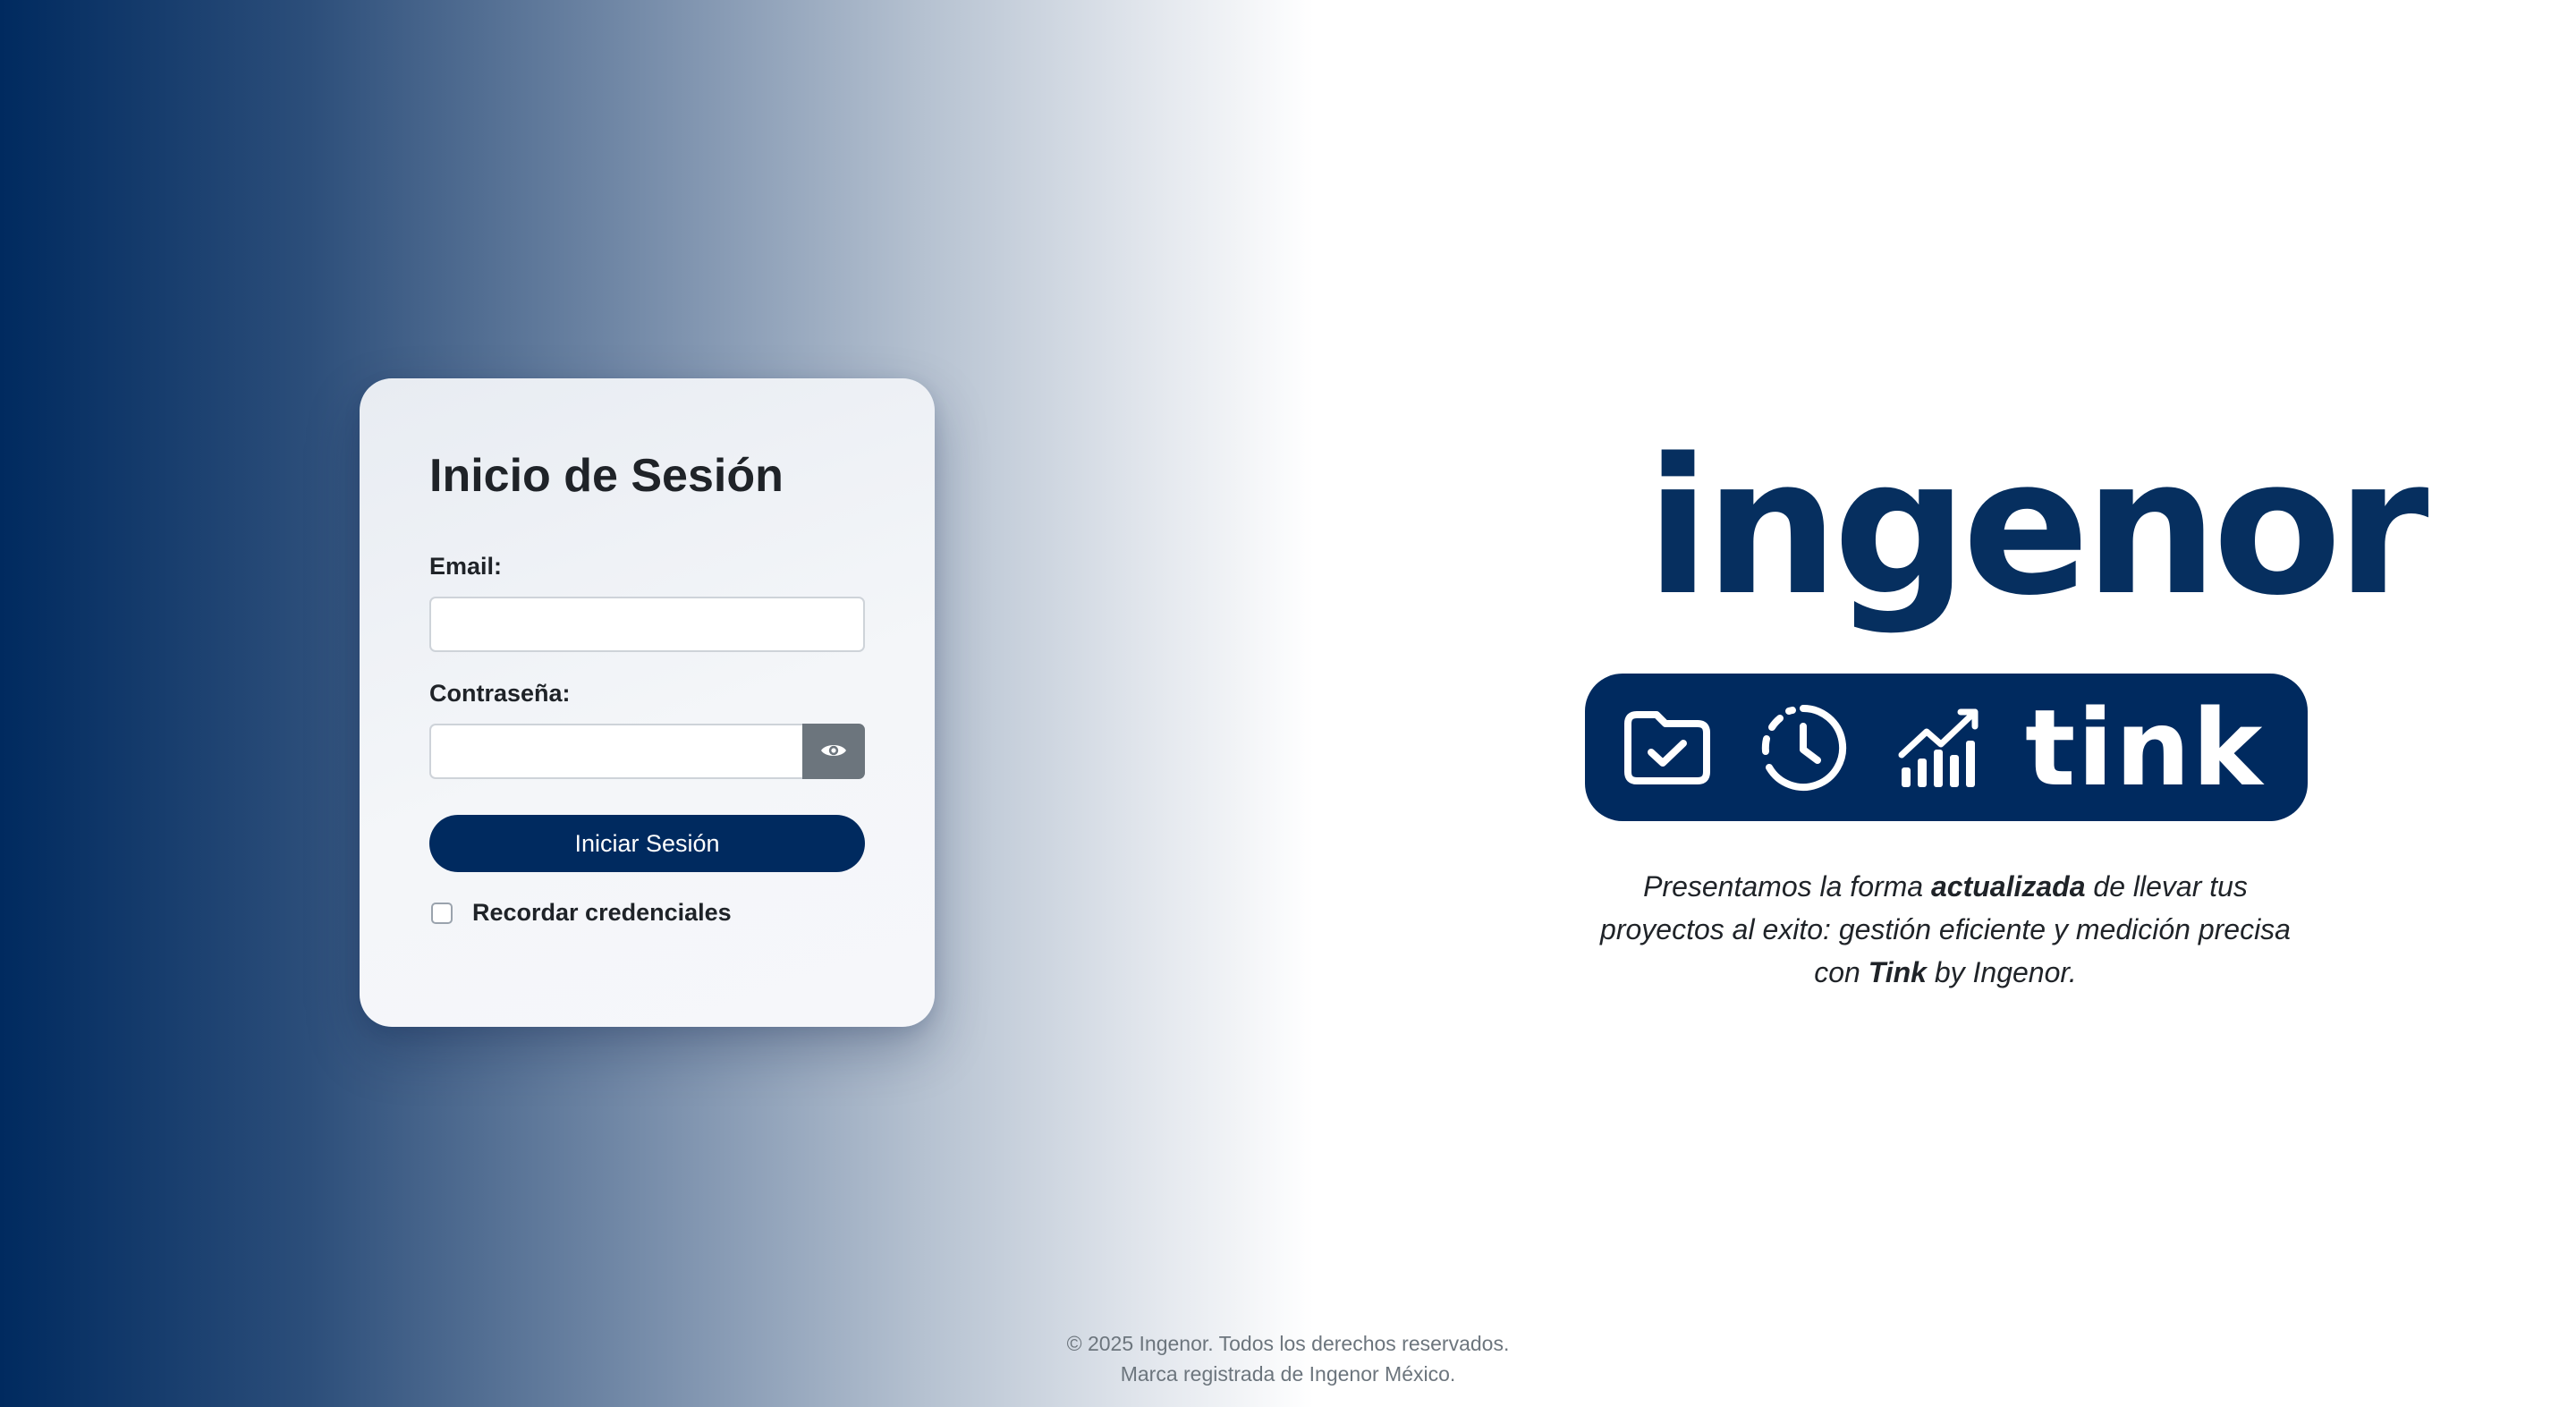 Image resolution: width=2576 pixels, height=1407 pixels. Describe the element at coordinates (2145, 747) in the screenshot. I see `tink-wordmark: tink` at that location.